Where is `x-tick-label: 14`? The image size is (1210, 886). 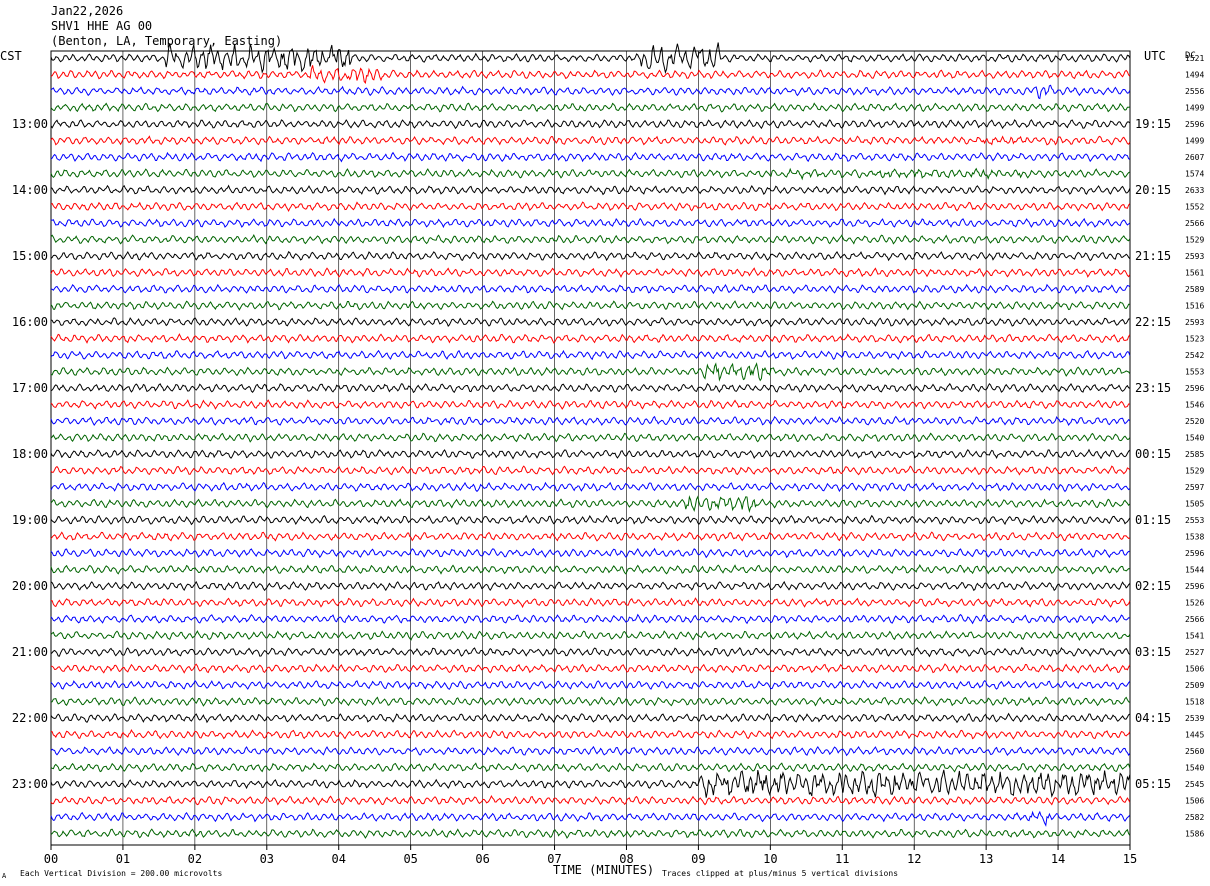 x-tick-label: 14 is located at coordinates (1058, 859).